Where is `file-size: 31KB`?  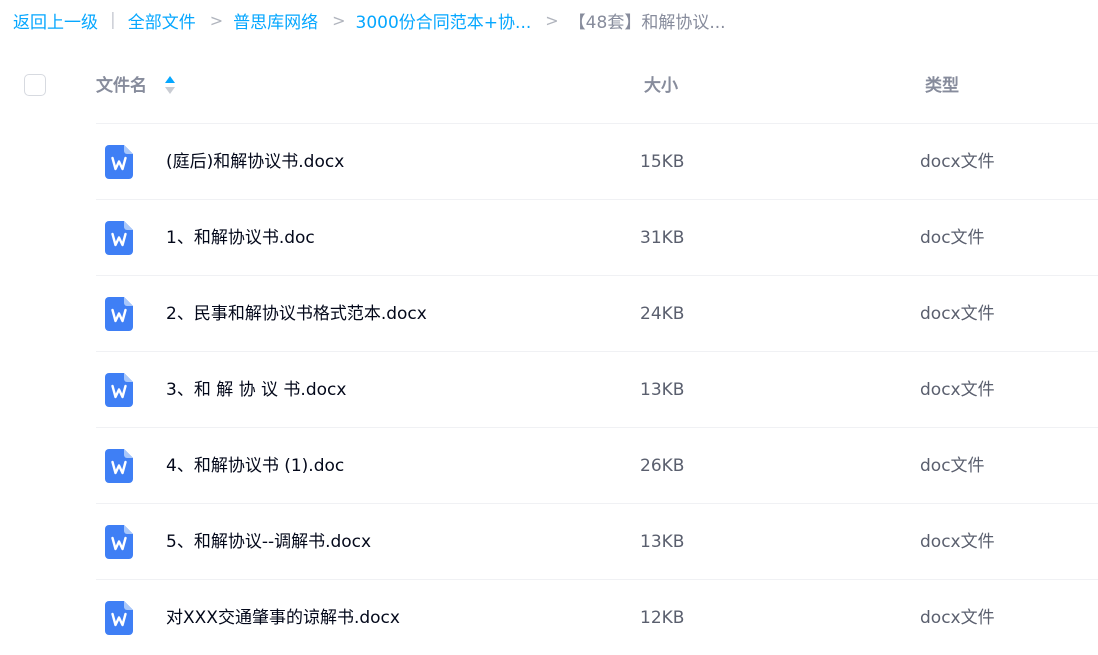 file-size: 31KB is located at coordinates (662, 238).